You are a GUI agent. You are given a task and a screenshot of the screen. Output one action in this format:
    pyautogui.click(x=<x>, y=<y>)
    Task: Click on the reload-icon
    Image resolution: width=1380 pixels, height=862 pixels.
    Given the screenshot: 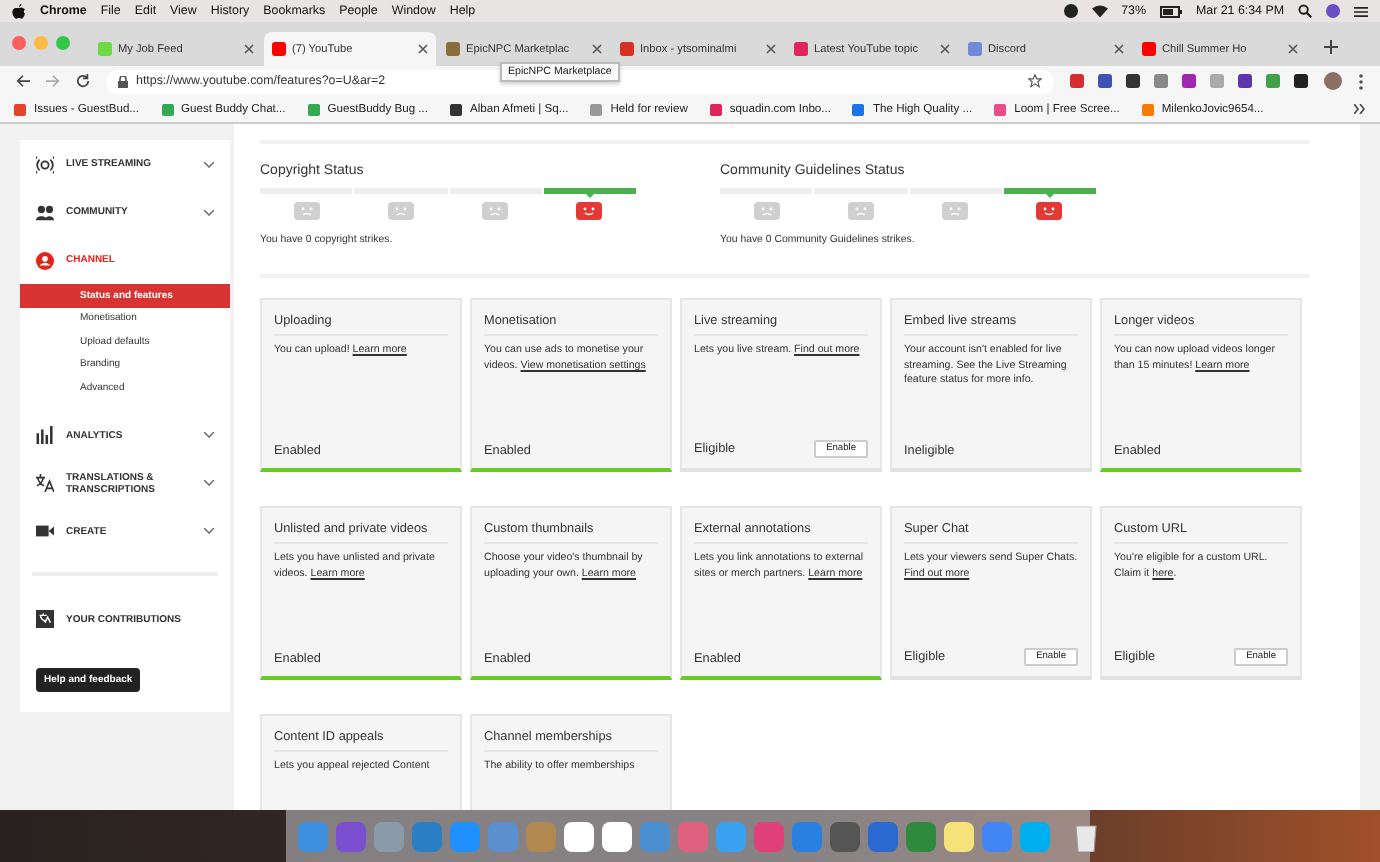 What is the action you would take?
    pyautogui.click(x=83, y=81)
    